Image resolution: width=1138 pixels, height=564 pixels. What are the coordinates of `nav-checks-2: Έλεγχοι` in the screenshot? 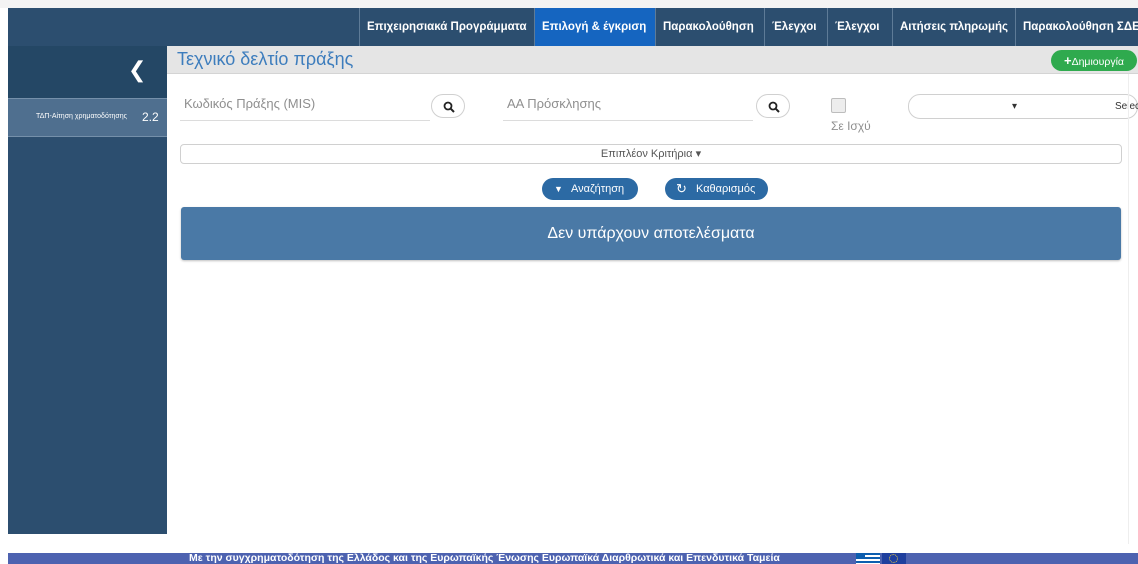 It's located at (859, 27).